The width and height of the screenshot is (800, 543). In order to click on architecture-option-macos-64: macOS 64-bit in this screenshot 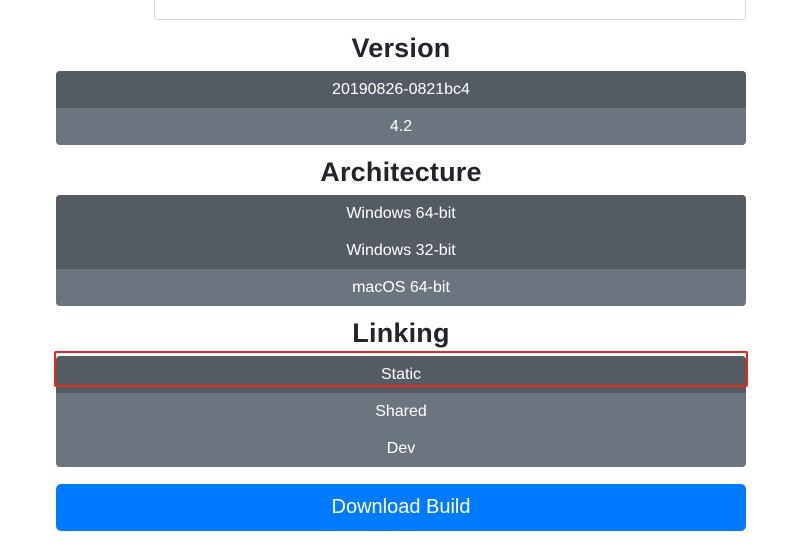, I will do `click(401, 287)`.